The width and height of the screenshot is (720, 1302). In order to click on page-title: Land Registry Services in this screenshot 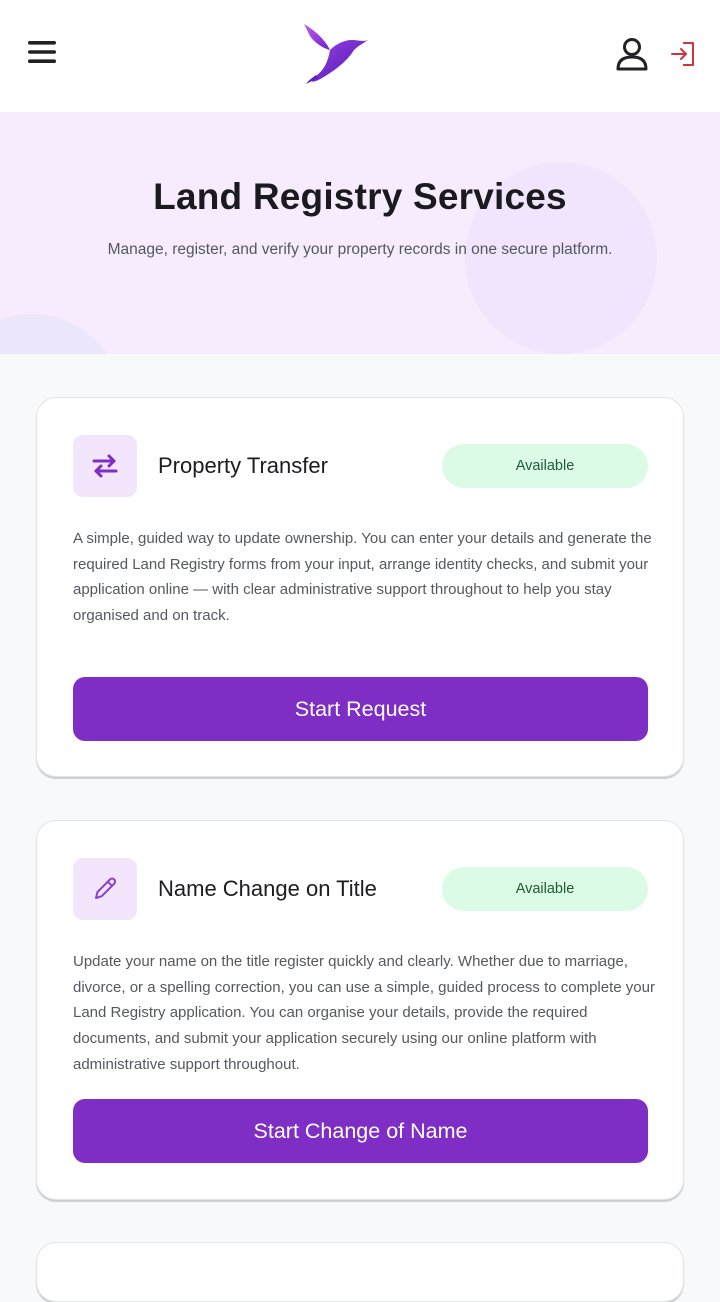, I will do `click(360, 196)`.